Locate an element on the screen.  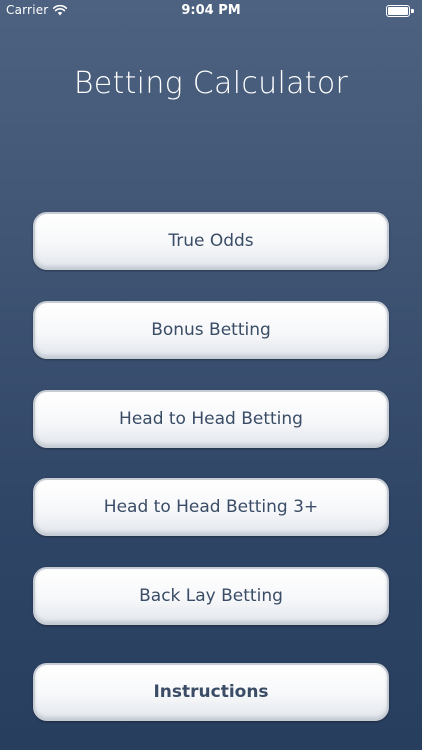
instructions-button: Instructions is located at coordinates (211, 692).